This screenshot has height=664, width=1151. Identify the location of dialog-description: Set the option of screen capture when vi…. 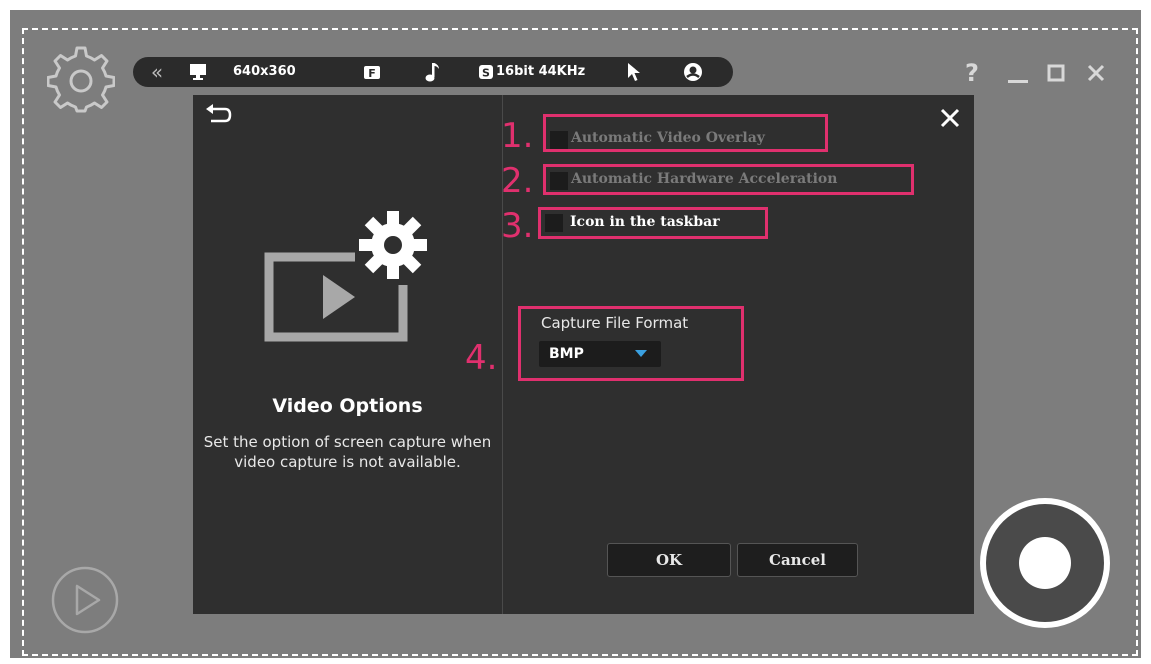
(347, 452).